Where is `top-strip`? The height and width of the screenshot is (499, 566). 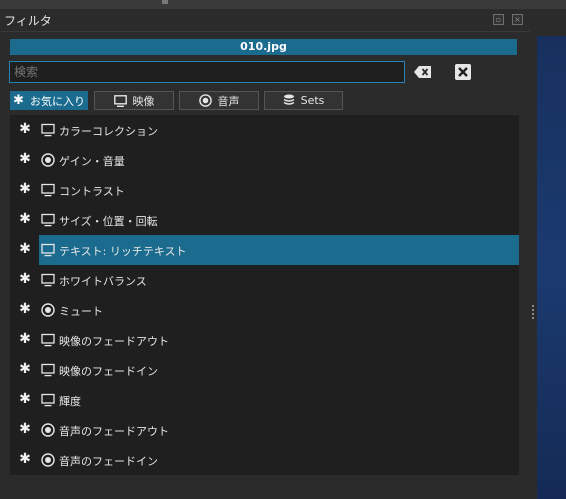 top-strip is located at coordinates (283, 4).